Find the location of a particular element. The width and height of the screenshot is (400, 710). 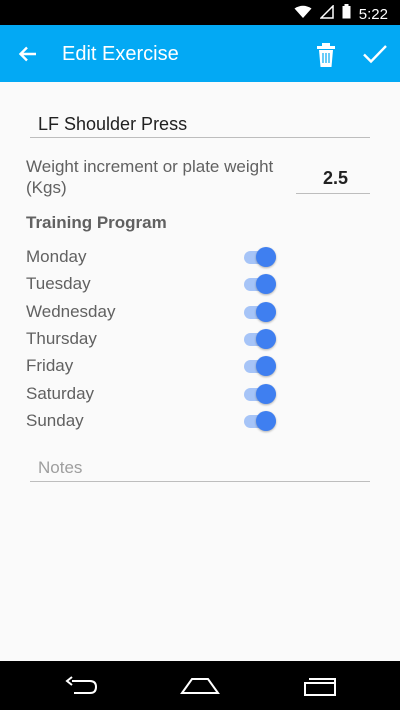

page-title: Edit Exercise is located at coordinates (120, 54).